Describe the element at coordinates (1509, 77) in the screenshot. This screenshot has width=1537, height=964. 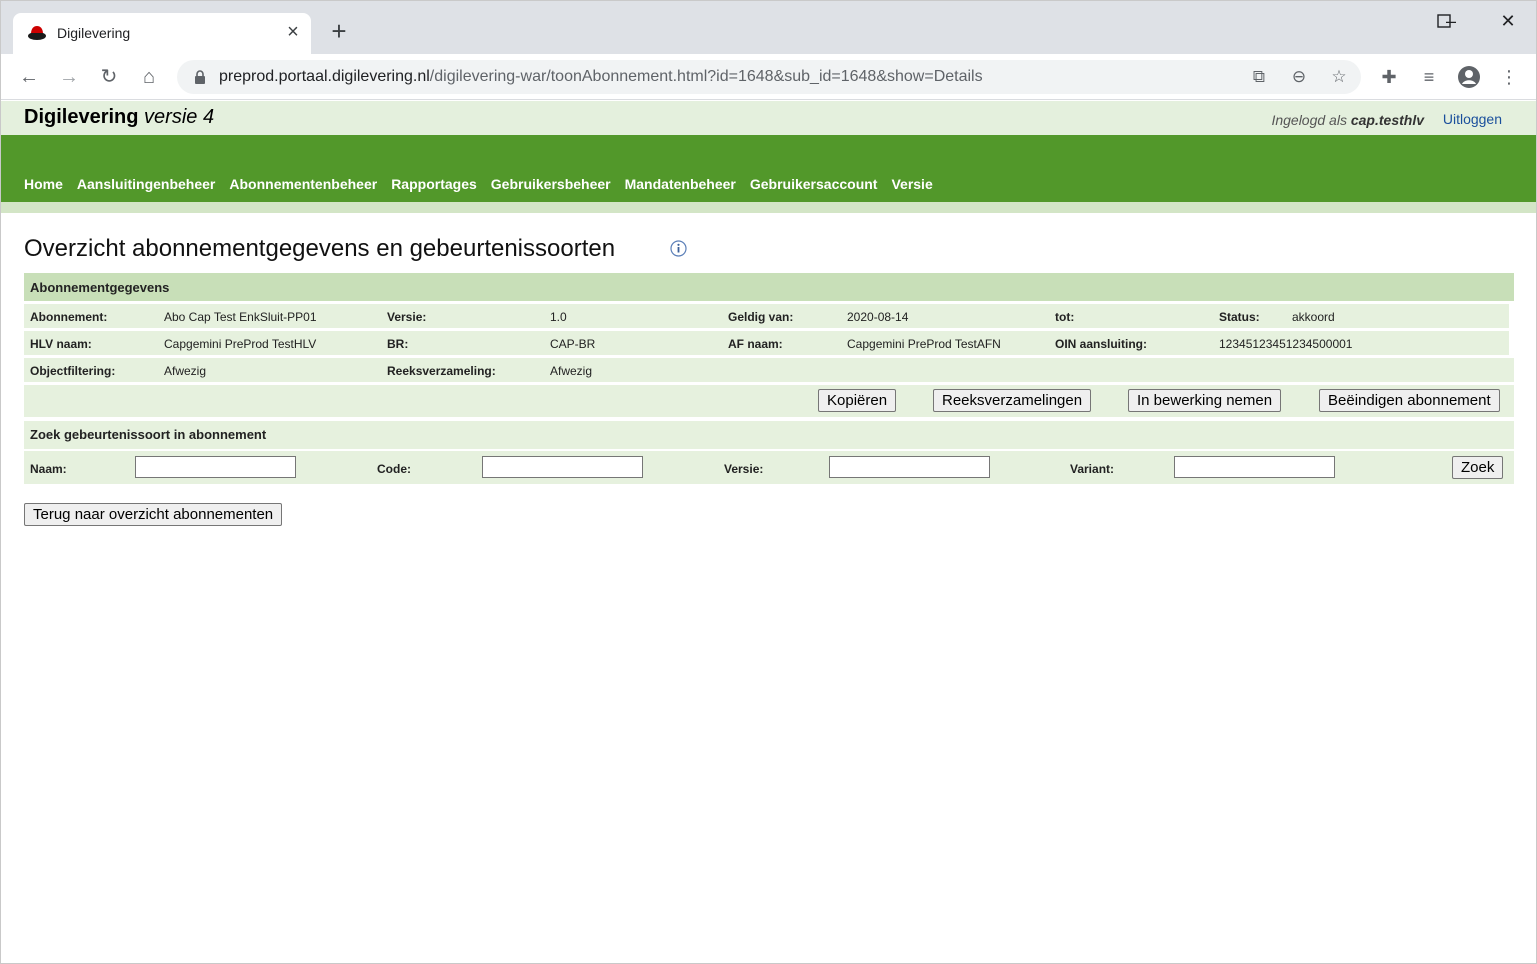
I see `menu-kebab-icon: ⋮` at that location.